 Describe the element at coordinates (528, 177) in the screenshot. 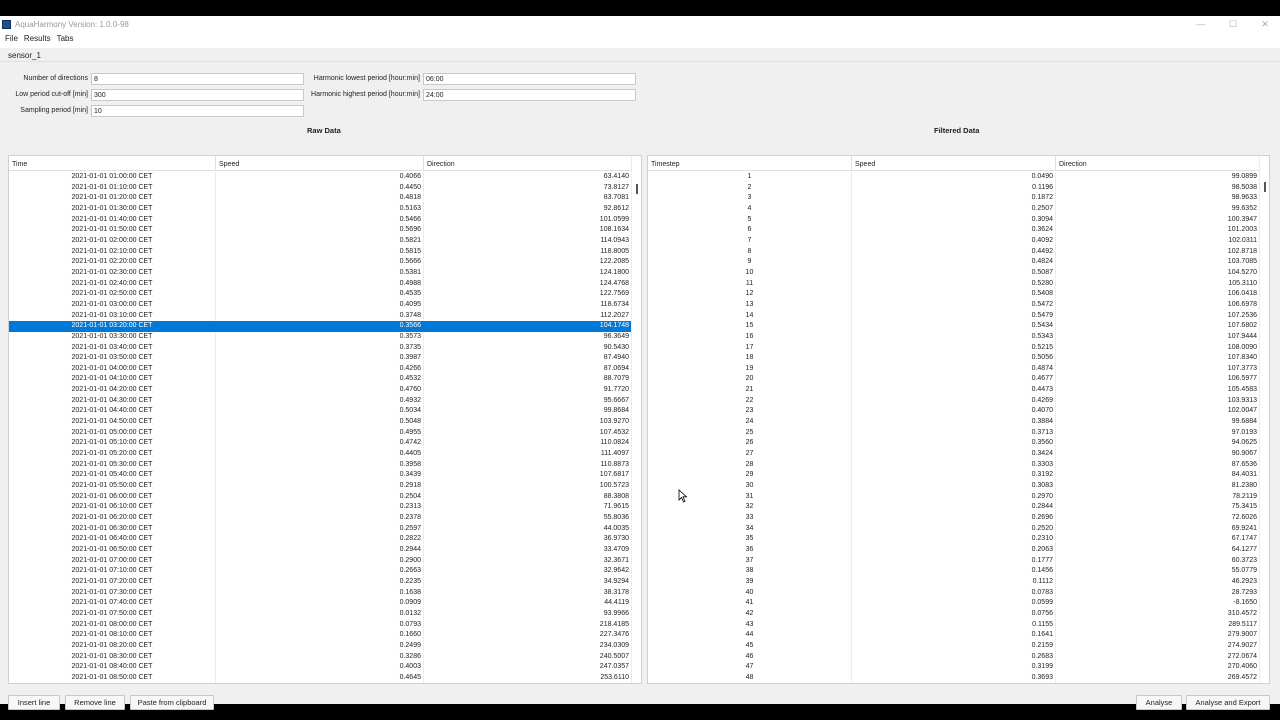

I see `raw-cell: 63.4140` at that location.